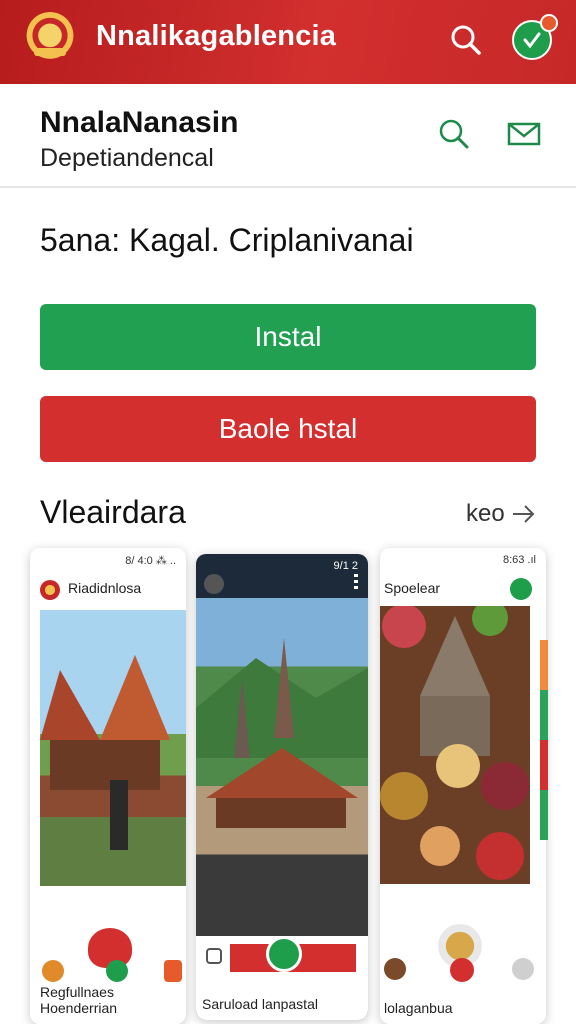 The height and width of the screenshot is (1024, 576). I want to click on screenshot-title: Spoelear, so click(412, 588).